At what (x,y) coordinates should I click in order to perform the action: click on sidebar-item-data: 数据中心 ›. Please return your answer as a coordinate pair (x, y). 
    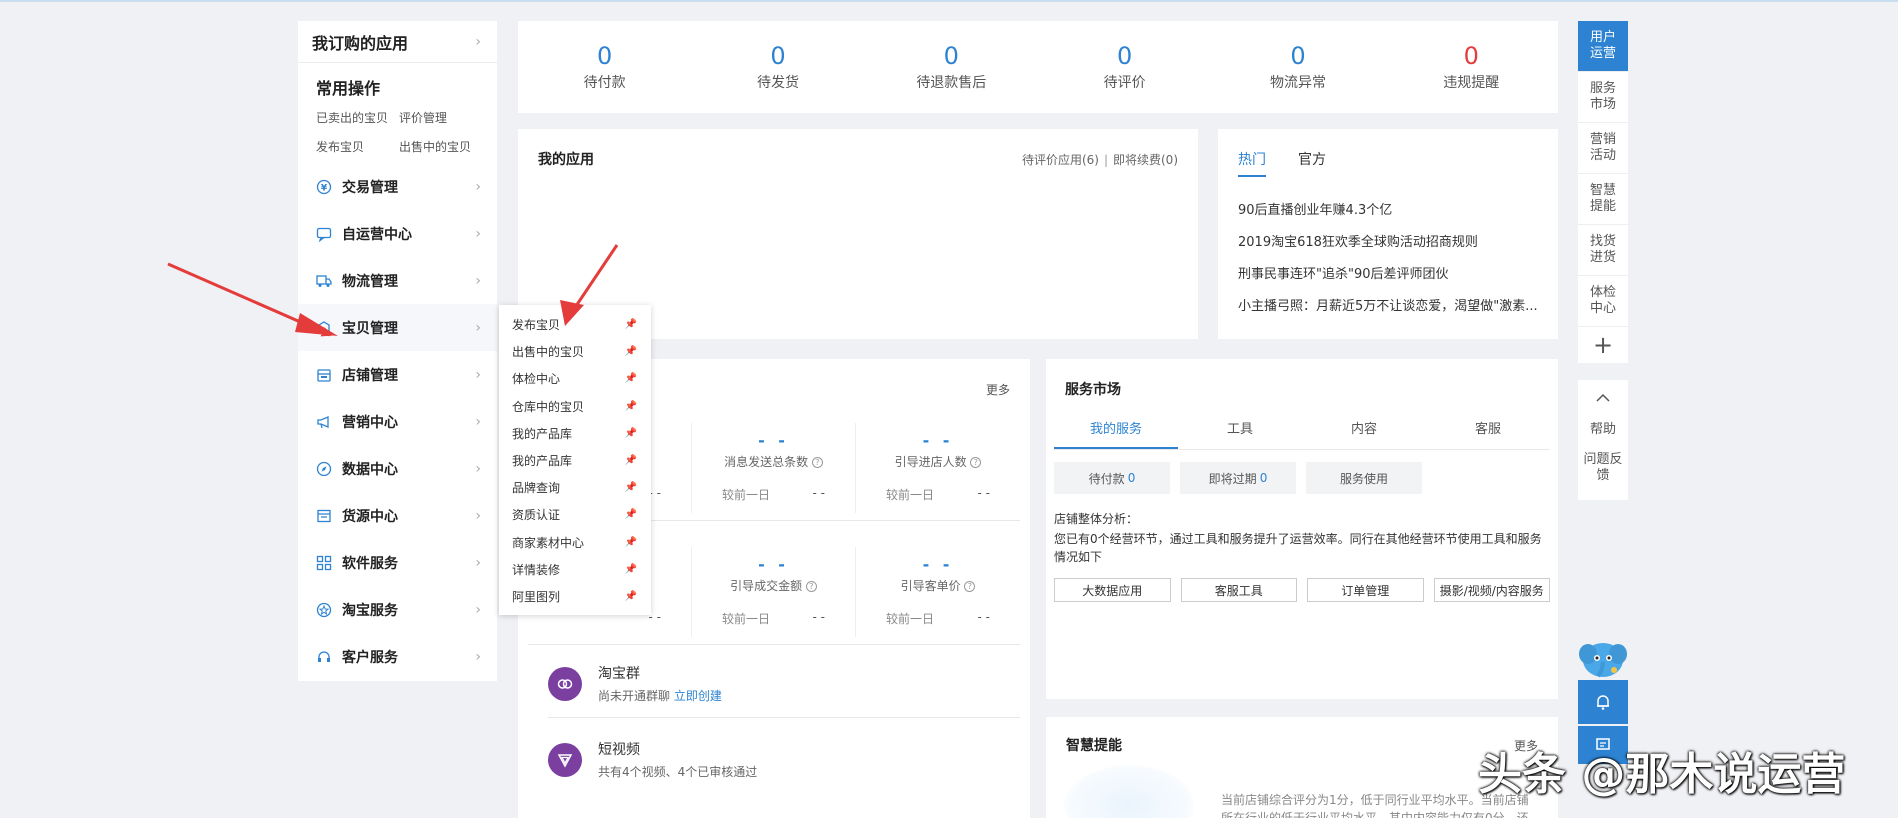
    Looking at the image, I should click on (397, 468).